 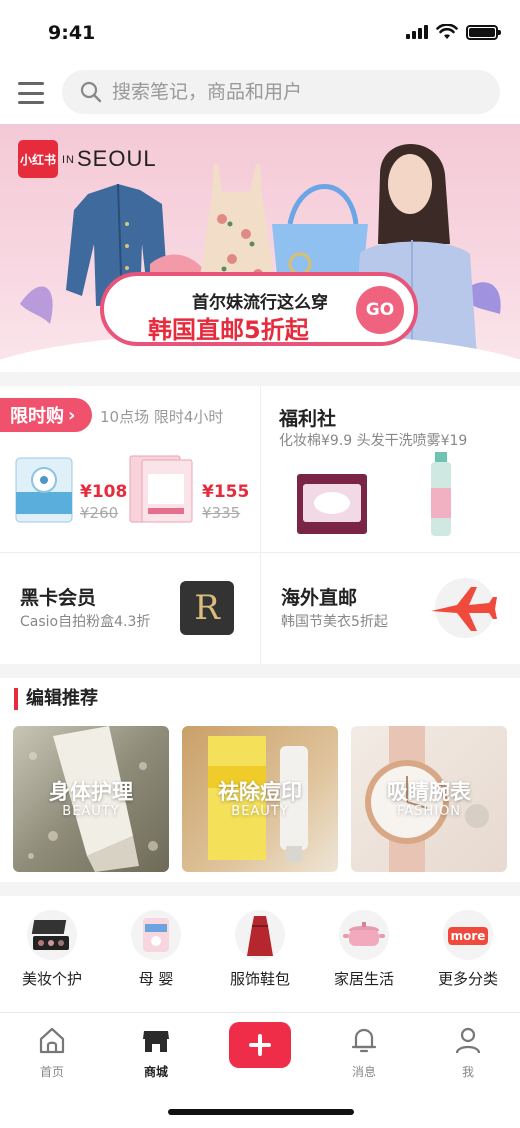 I want to click on flash-sale-tag: 限时购 ›, so click(x=46, y=415).